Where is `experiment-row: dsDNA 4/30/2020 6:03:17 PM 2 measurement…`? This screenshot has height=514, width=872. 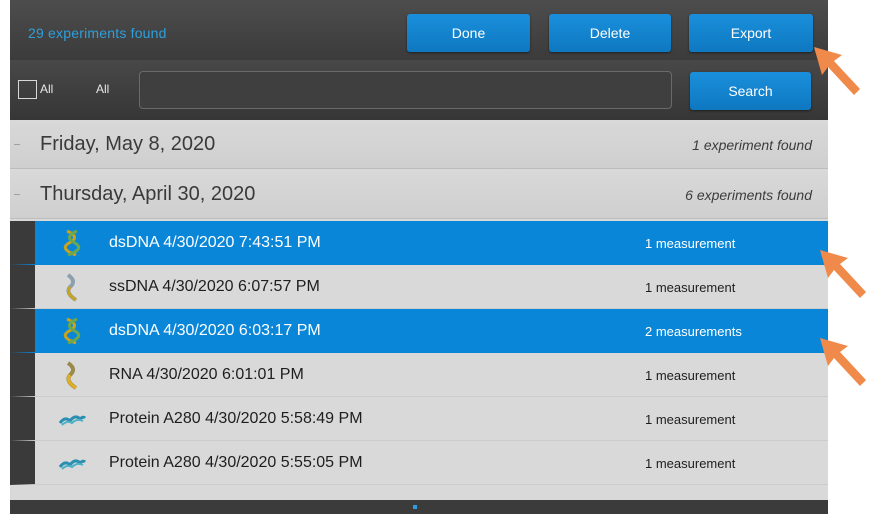
experiment-row: dsDNA 4/30/2020 6:03:17 PM 2 measurement… is located at coordinates (419, 331).